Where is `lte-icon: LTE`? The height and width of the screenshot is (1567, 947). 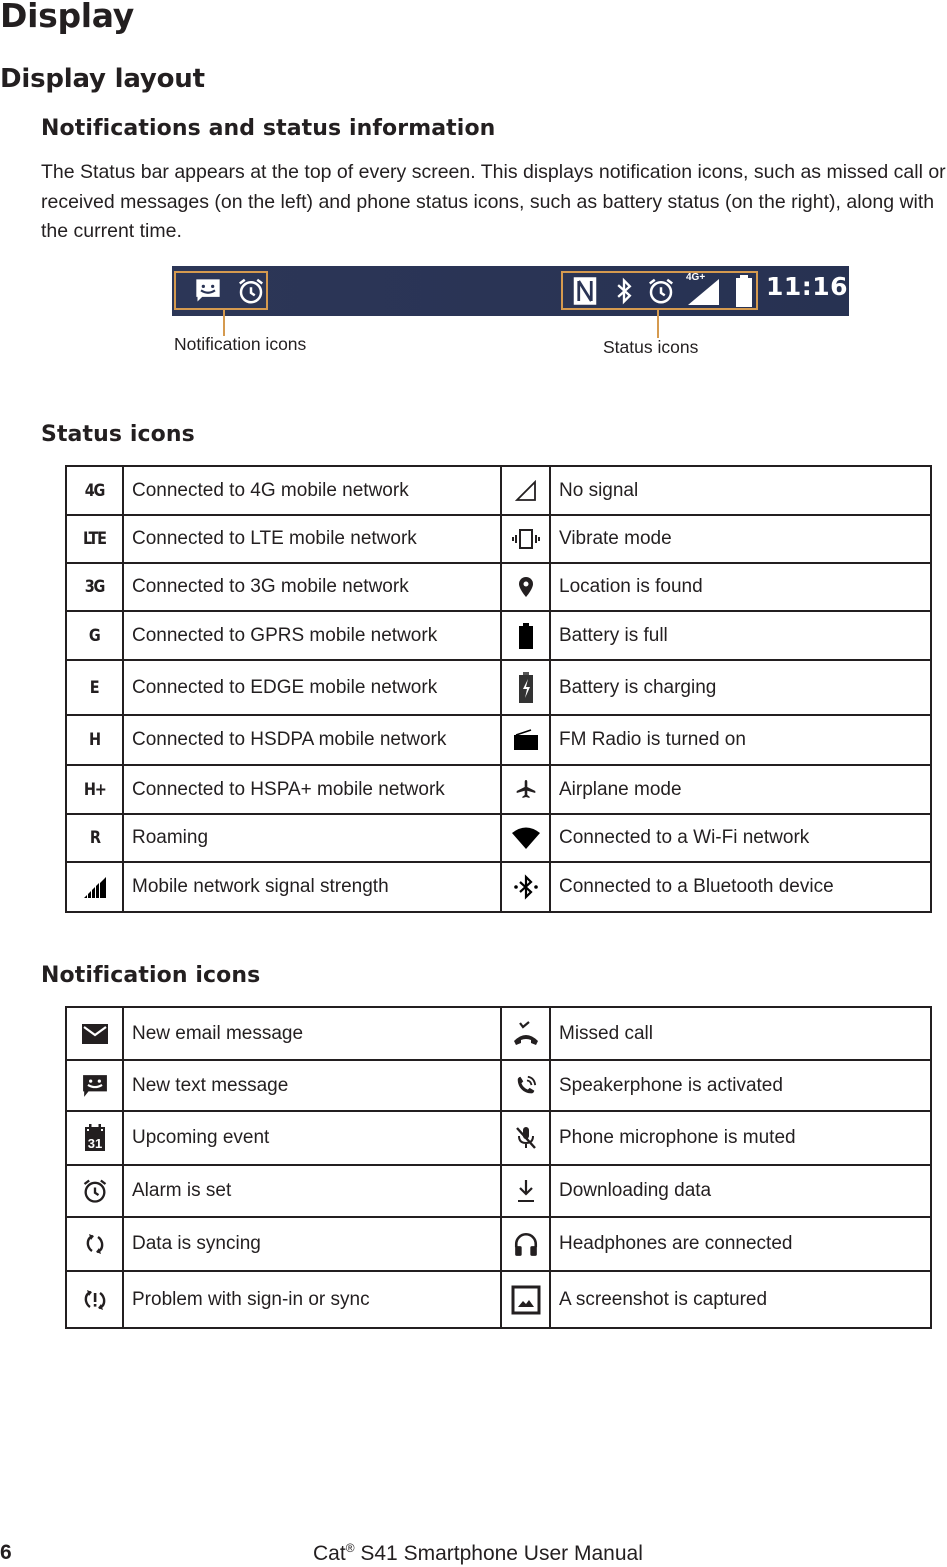
lte-icon: LTE is located at coordinates (94, 539).